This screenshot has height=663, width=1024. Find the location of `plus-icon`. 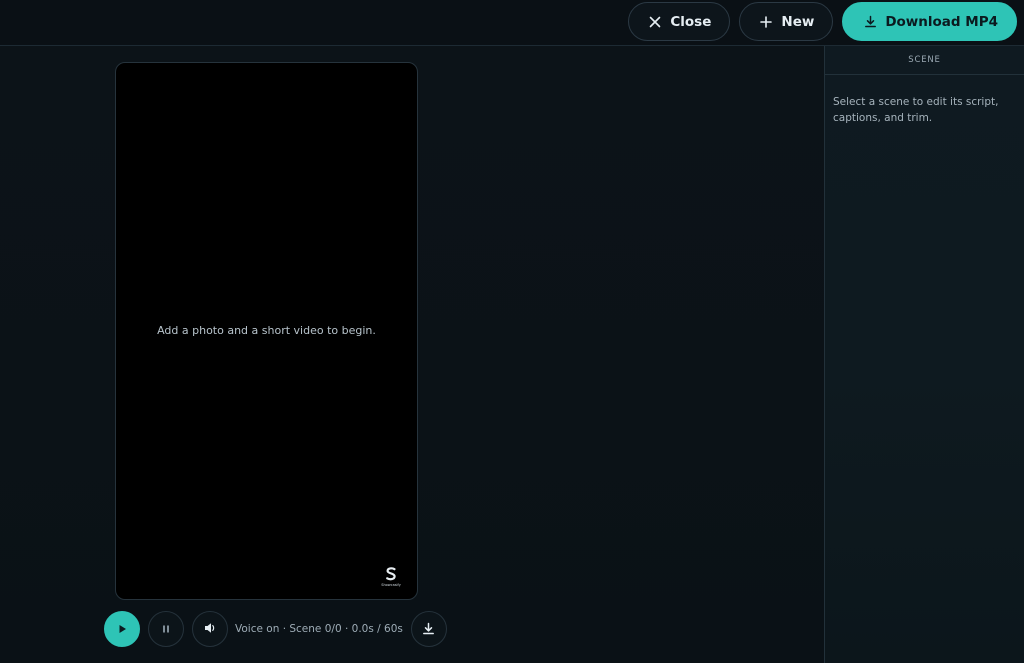

plus-icon is located at coordinates (766, 22).